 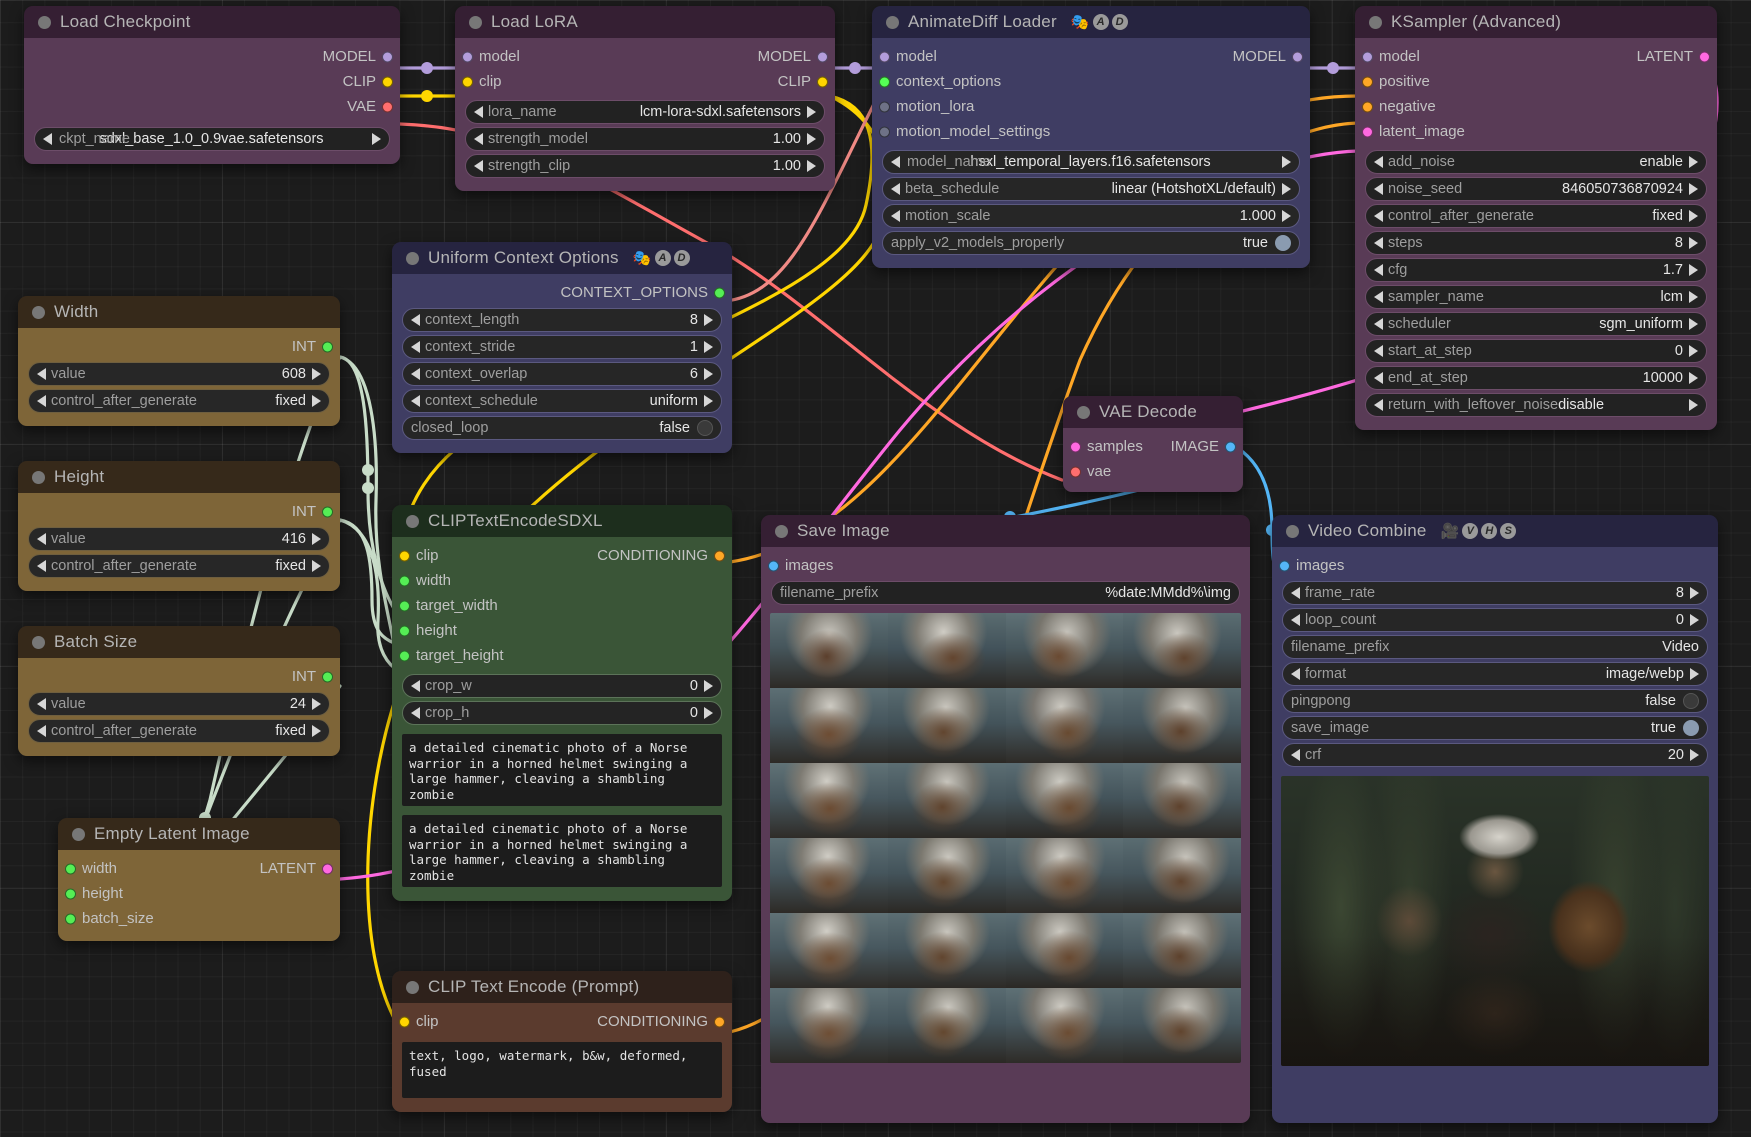 I want to click on widget-loop-count: loop_count 0, so click(x=1495, y=620).